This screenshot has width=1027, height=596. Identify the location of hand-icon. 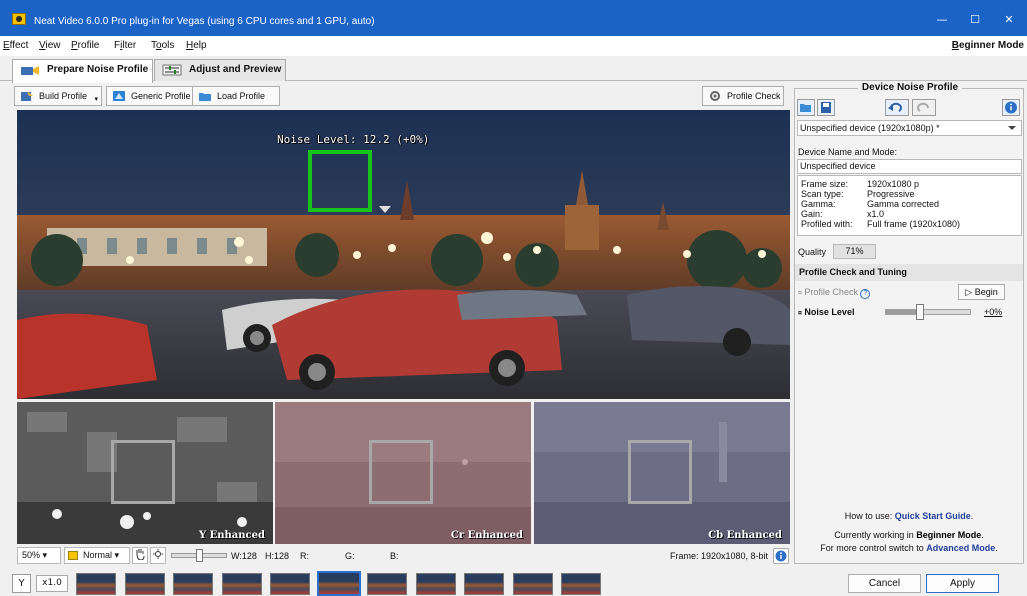
(140, 555).